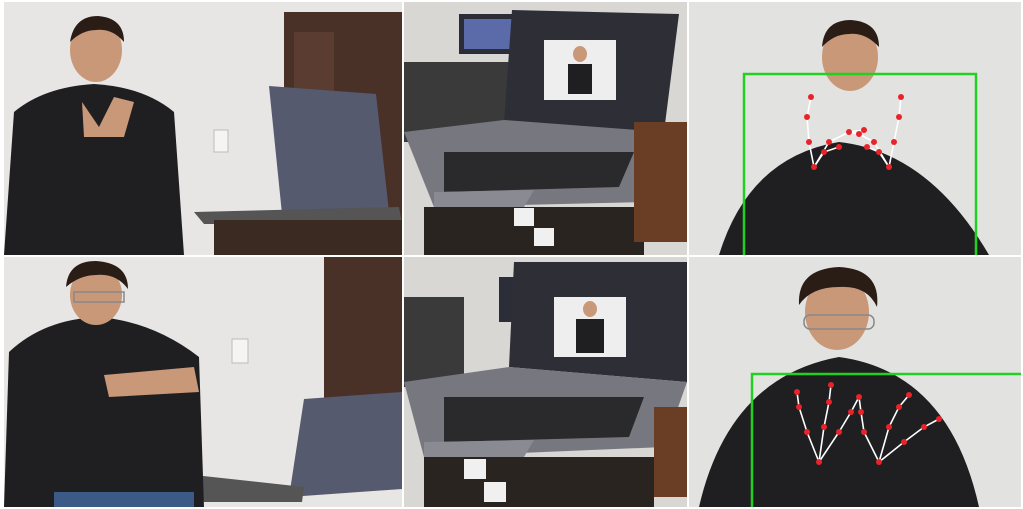 The image size is (1023, 509). What do you see at coordinates (363, 332) in the screenshot?
I see `wooden-door` at bounding box center [363, 332].